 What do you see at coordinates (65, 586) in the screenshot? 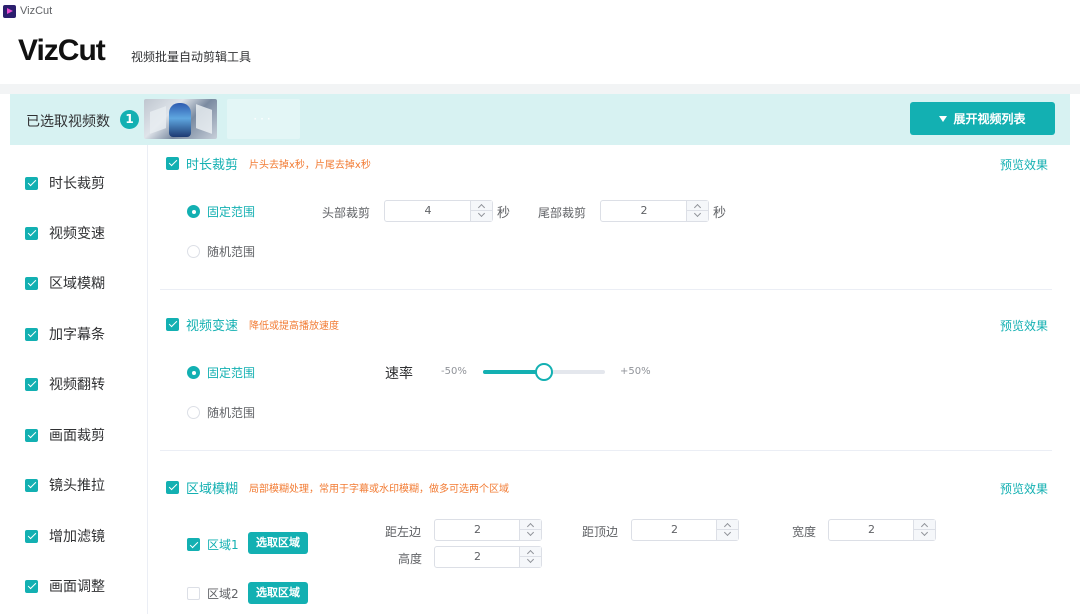
I see `sidebar-item-adjust: 画面调整` at bounding box center [65, 586].